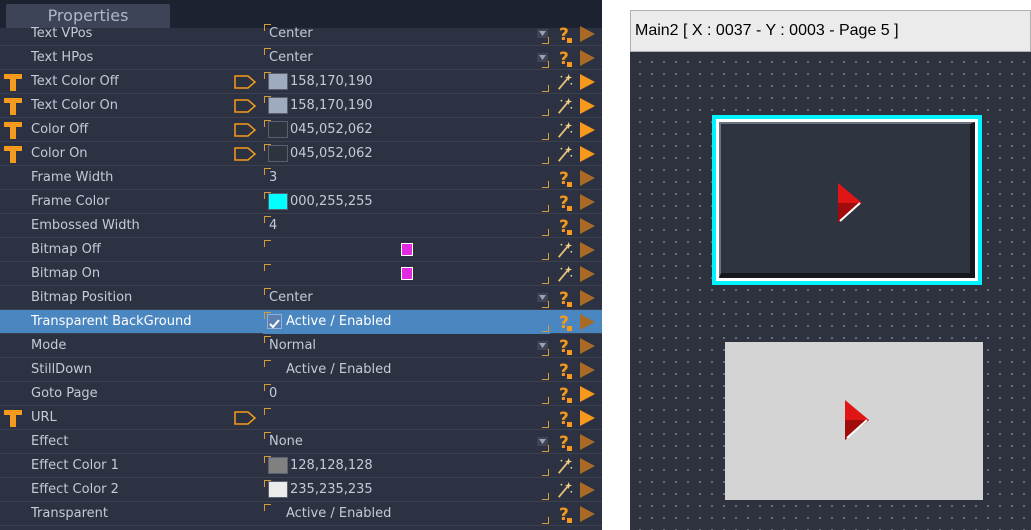 Image resolution: width=1031 pixels, height=530 pixels. I want to click on property-value-cell: 3, so click(406, 178).